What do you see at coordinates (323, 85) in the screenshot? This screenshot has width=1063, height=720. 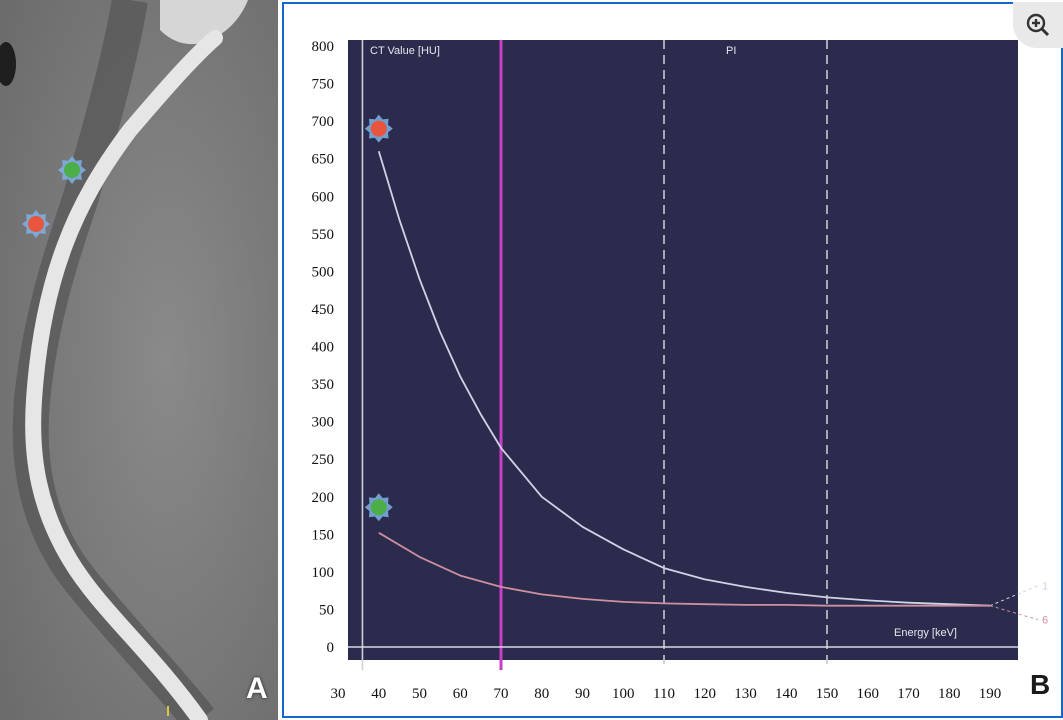 I see `y-tick-label: 750` at bounding box center [323, 85].